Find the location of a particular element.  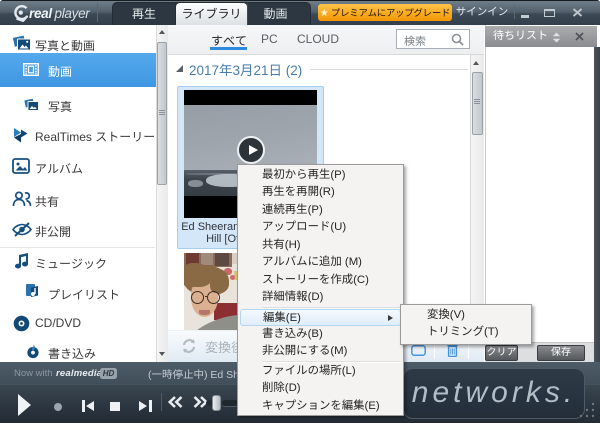

svg-text: player is located at coordinates (72, 13).